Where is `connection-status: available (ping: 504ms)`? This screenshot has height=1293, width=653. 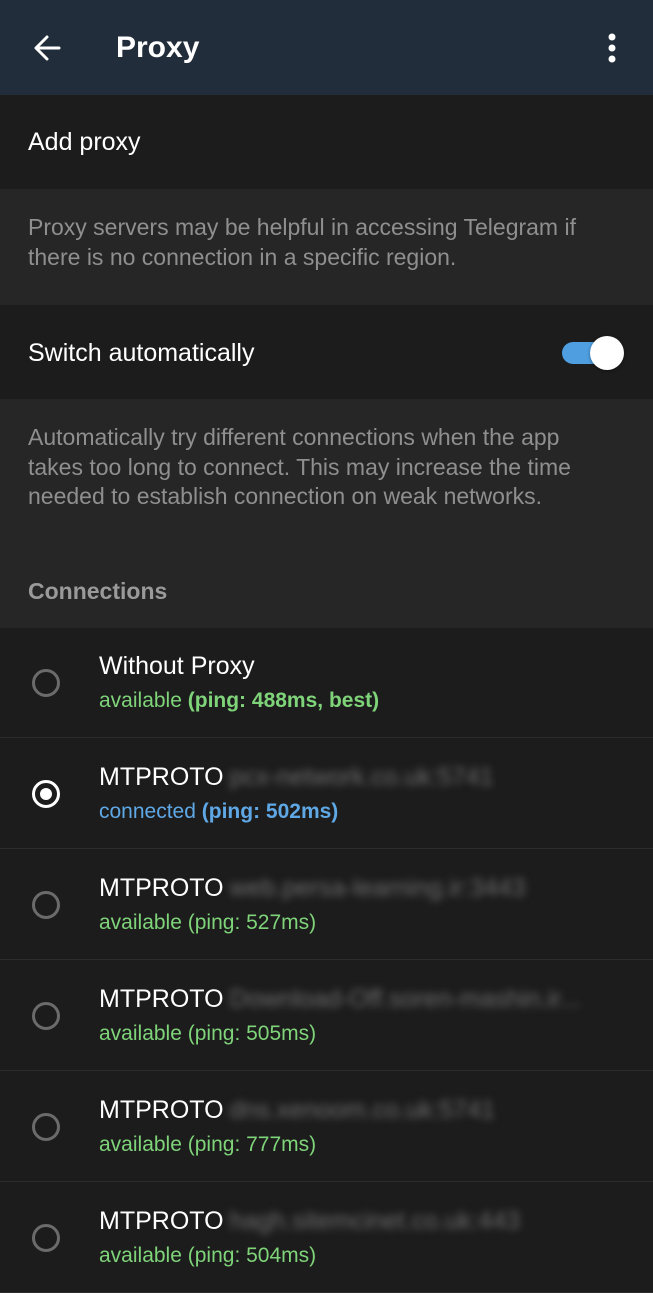 connection-status: available (ping: 504ms) is located at coordinates (207, 1256).